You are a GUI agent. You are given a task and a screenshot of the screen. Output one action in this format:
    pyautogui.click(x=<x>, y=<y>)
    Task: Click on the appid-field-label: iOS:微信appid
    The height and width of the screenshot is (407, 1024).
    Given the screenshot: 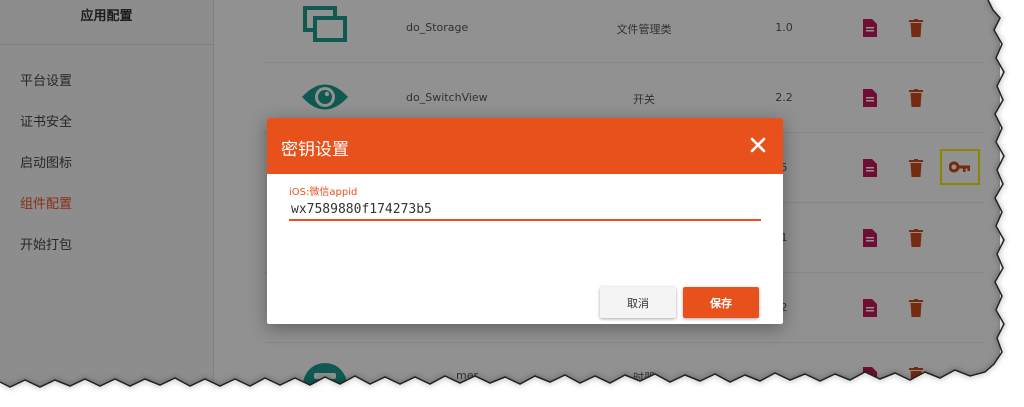 What is the action you would take?
    pyautogui.click(x=323, y=192)
    